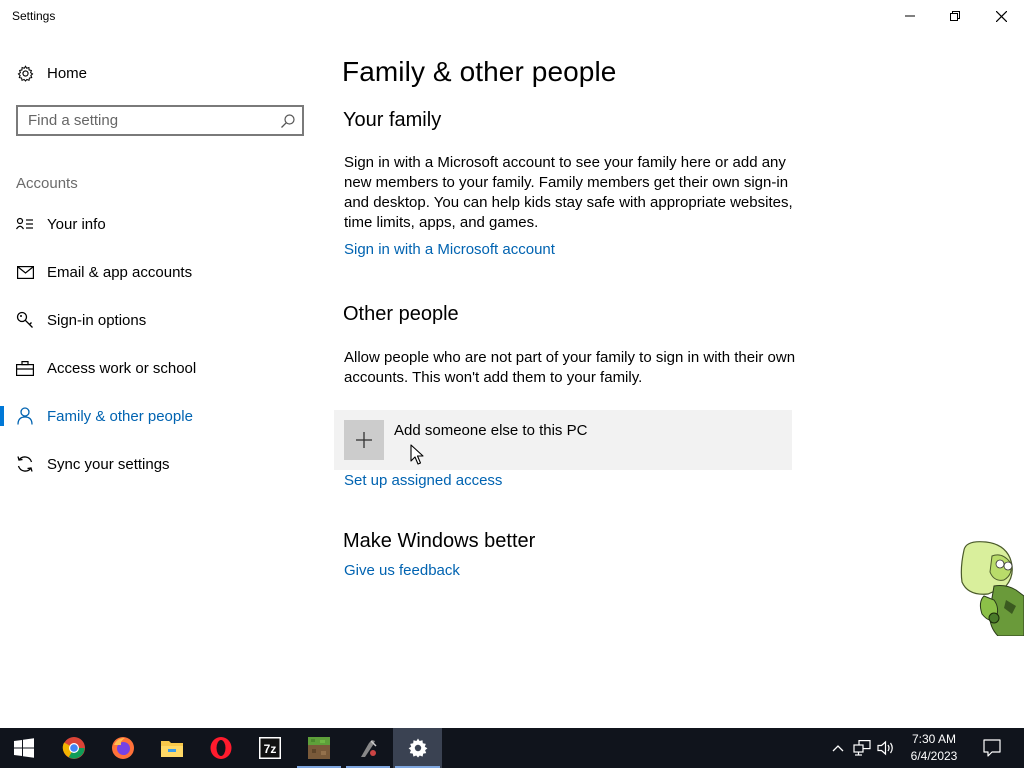  What do you see at coordinates (120, 272) in the screenshot?
I see `sidebar-item-label: Email & app accounts` at bounding box center [120, 272].